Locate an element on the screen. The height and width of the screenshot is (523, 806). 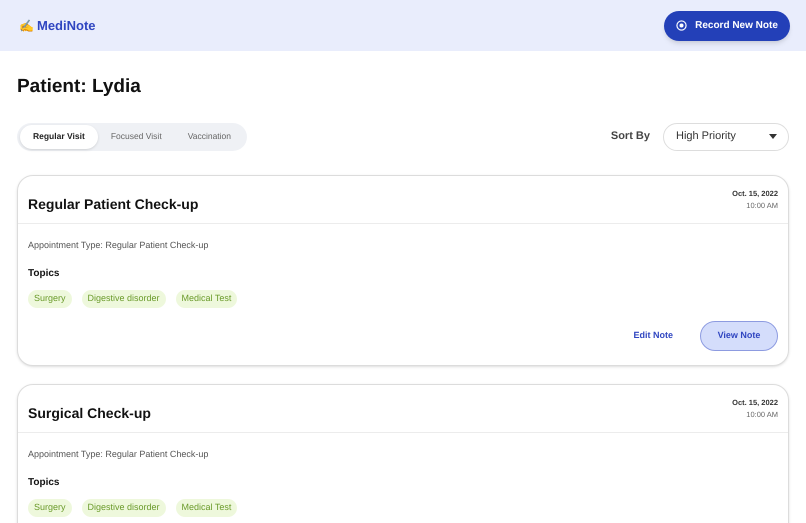
edit-note-link: Edit Note is located at coordinates (653, 335).